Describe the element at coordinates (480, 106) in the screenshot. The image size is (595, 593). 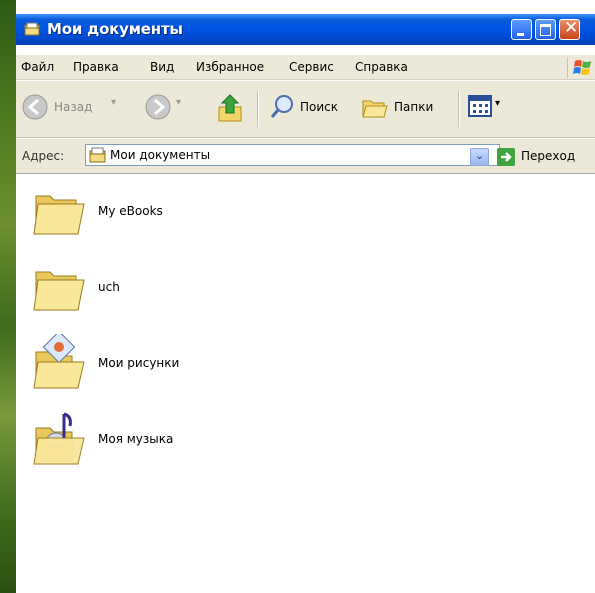
I see `views-icon` at that location.